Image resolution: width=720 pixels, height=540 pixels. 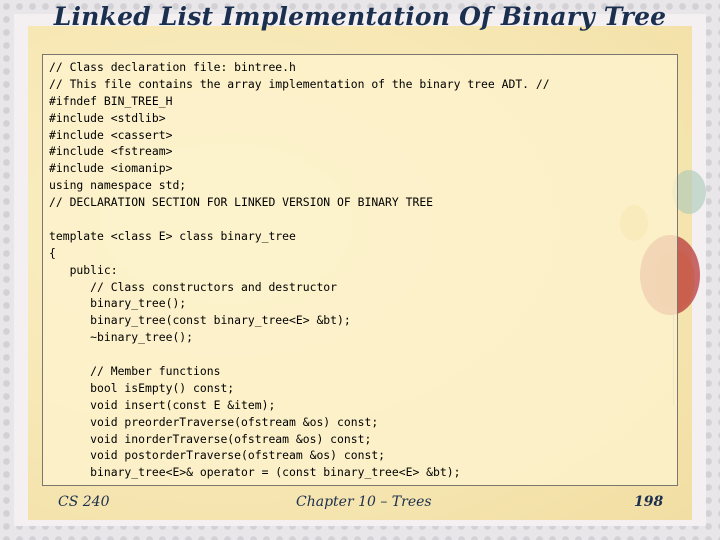 What do you see at coordinates (142, 387) in the screenshot?
I see `code-line: bool isEmpty() const;` at bounding box center [142, 387].